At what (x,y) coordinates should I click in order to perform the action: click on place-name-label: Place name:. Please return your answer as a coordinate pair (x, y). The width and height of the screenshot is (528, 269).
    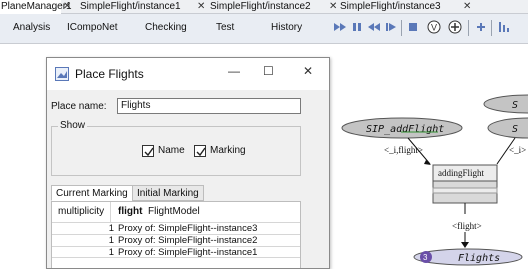
    Looking at the image, I should click on (79, 106).